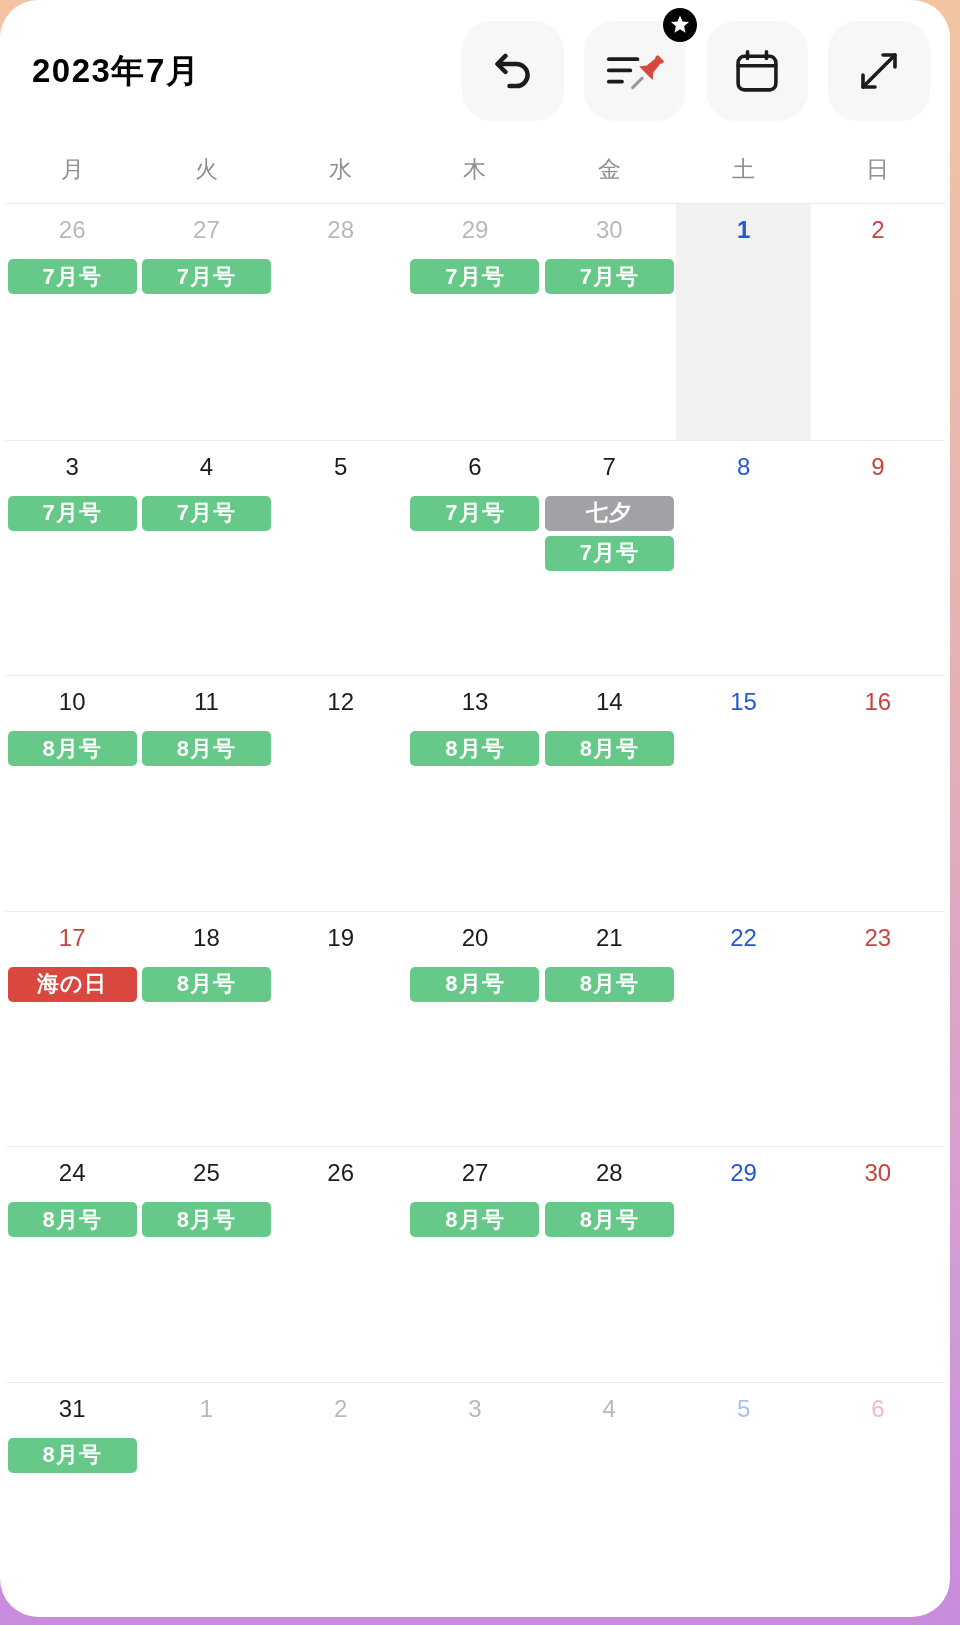 The image size is (960, 1625). I want to click on date-number: 8, so click(743, 466).